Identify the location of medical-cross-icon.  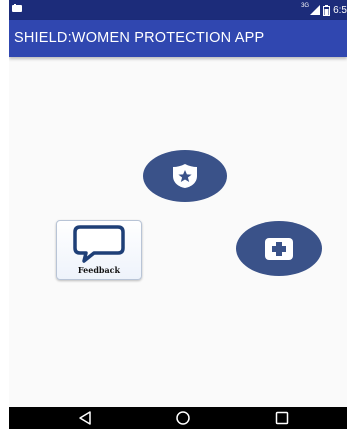
(279, 248).